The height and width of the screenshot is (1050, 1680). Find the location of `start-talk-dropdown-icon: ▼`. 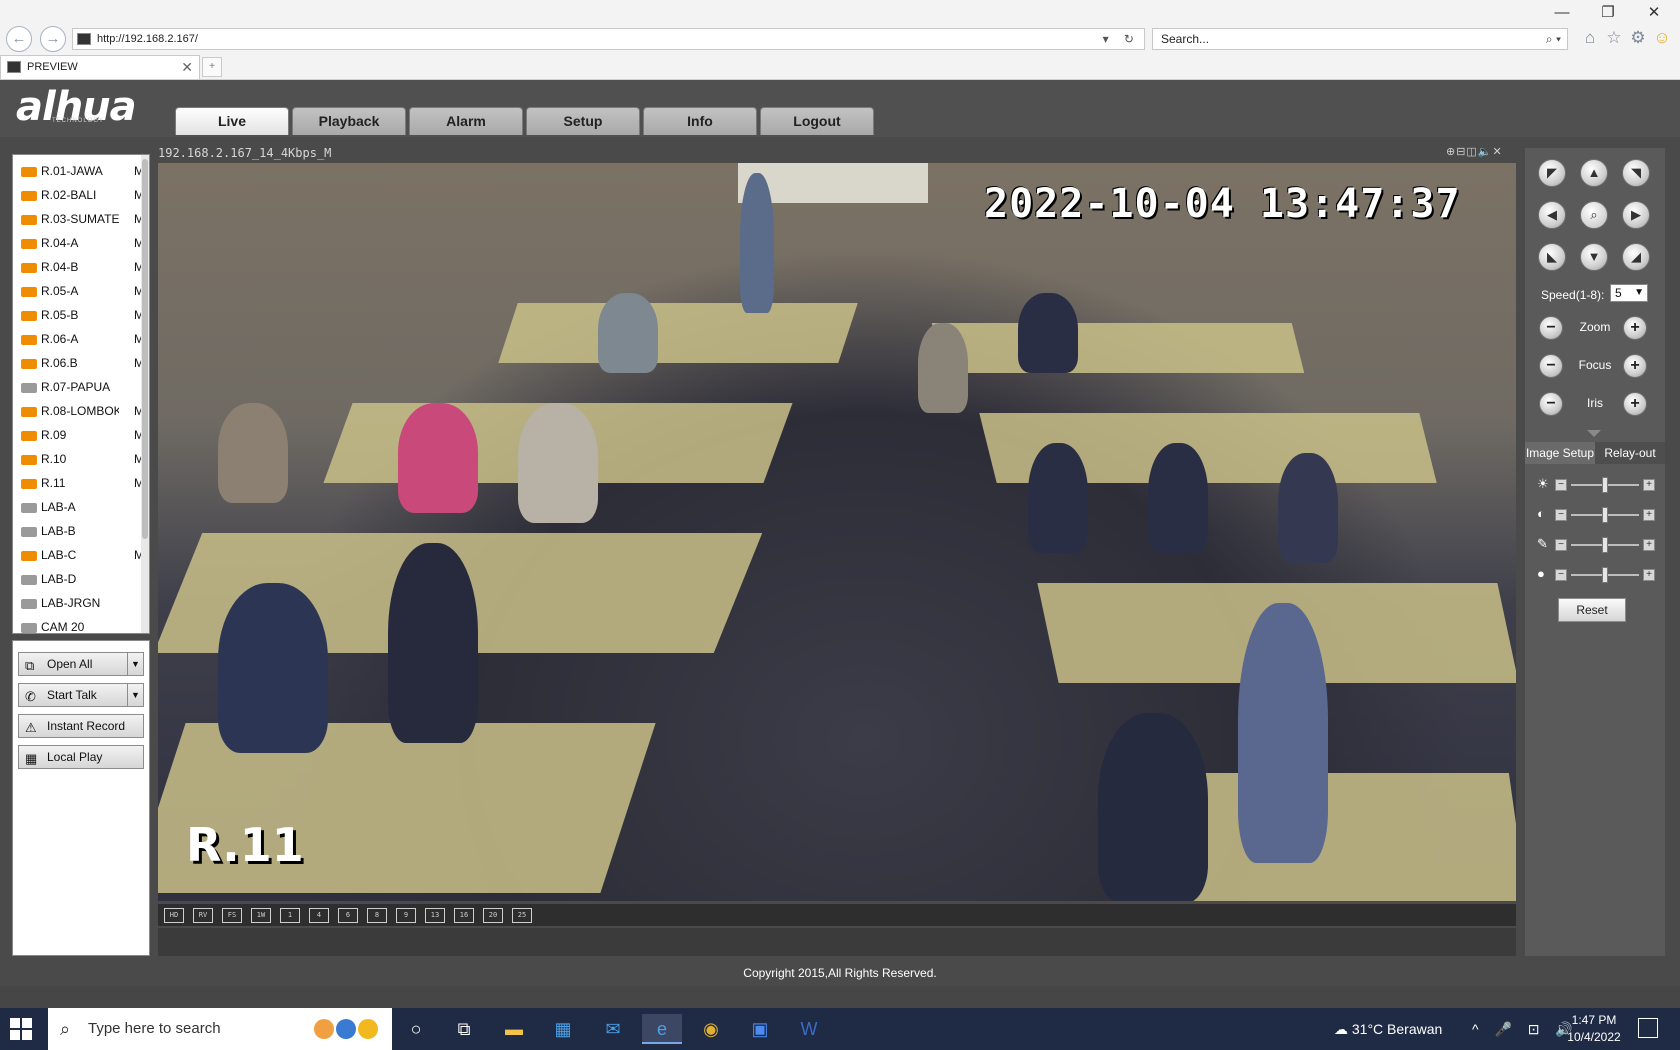

start-talk-dropdown-icon: ▼ is located at coordinates (135, 695).